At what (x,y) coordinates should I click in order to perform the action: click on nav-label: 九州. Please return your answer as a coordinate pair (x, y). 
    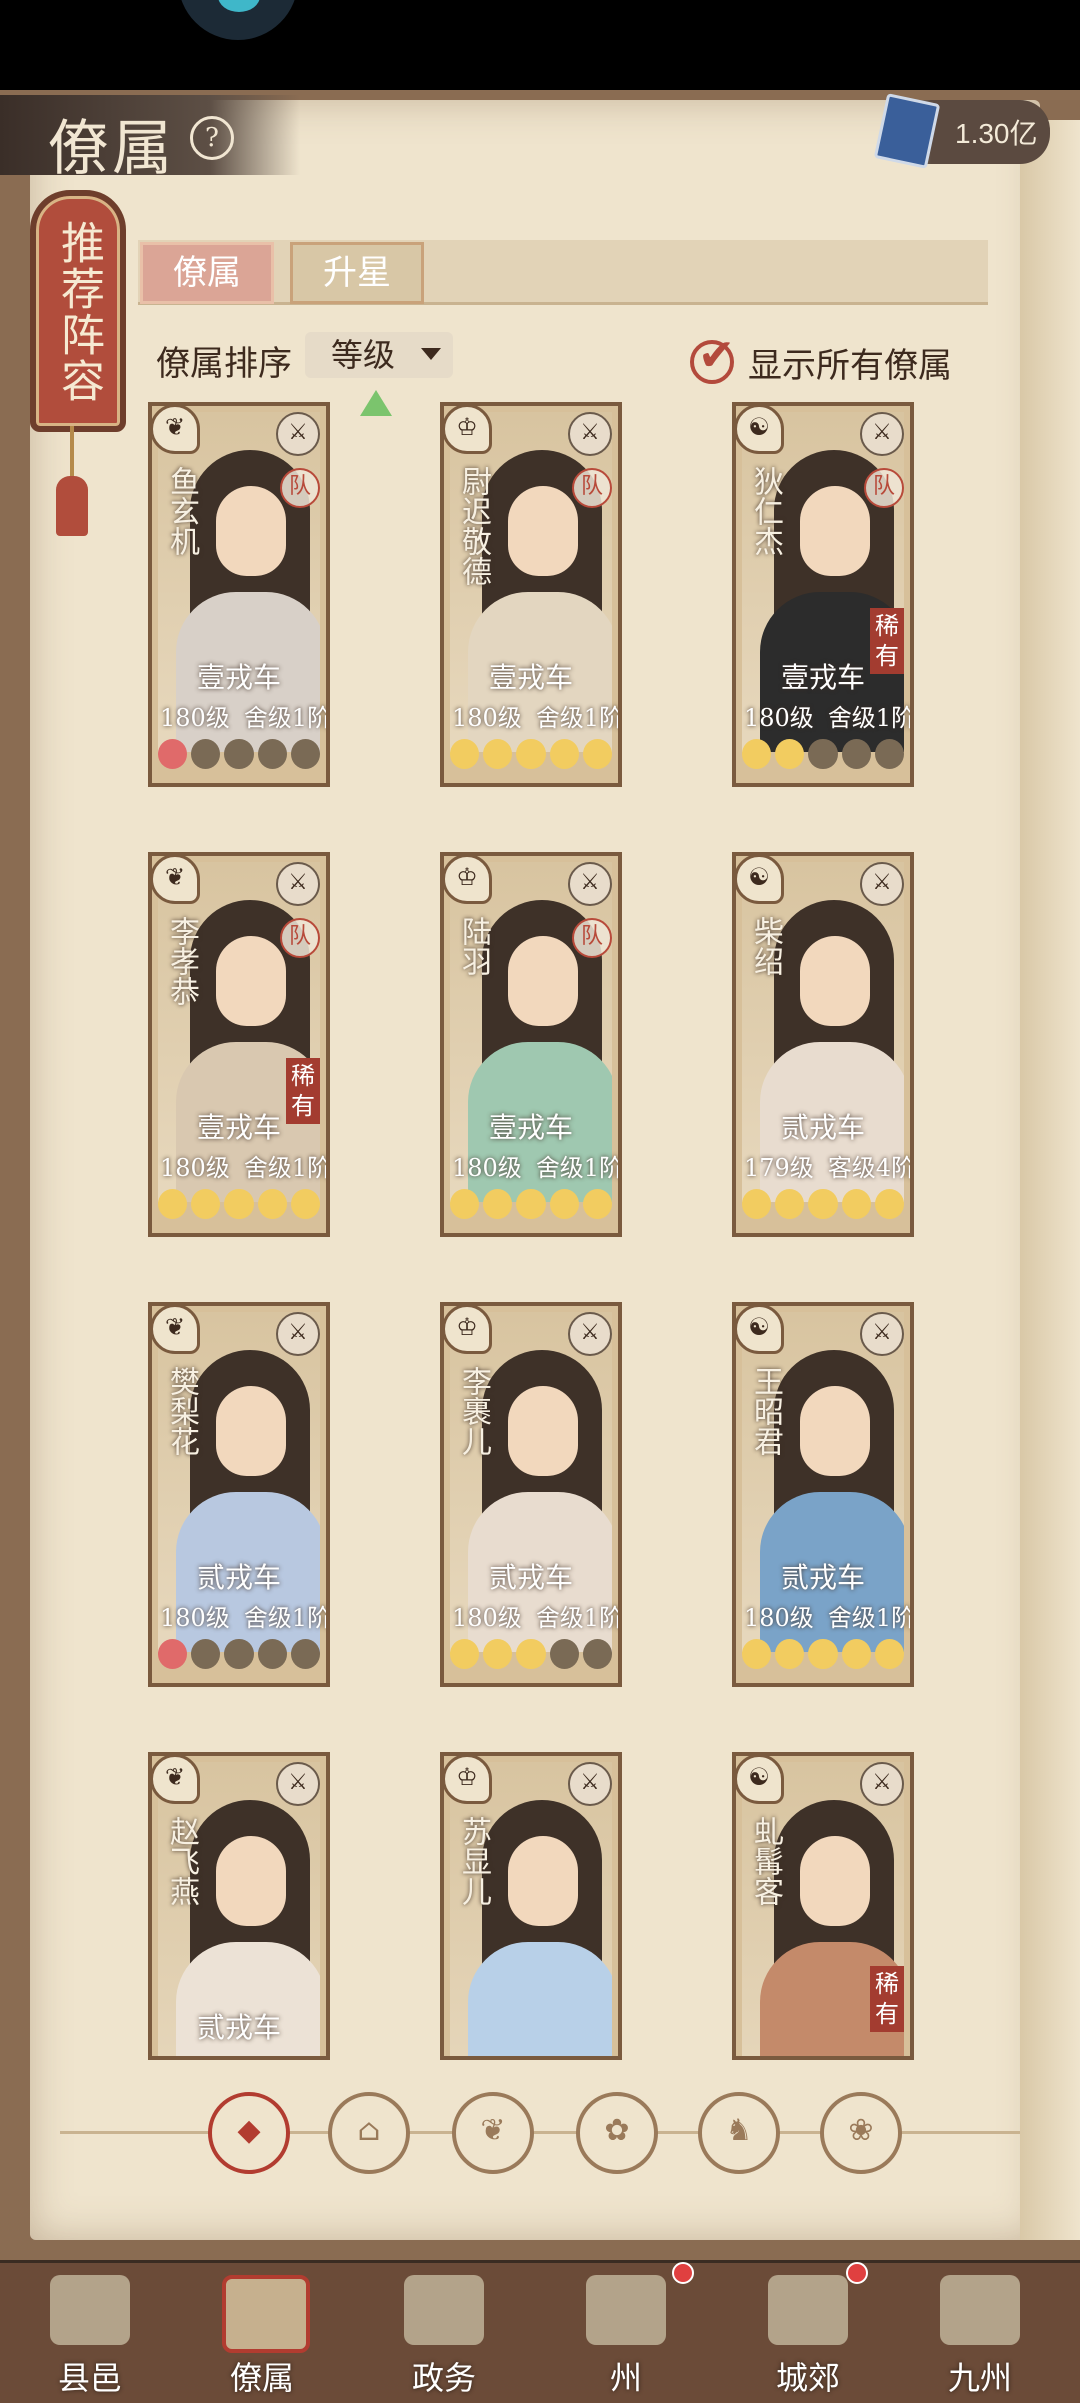
    Looking at the image, I should click on (979, 2378).